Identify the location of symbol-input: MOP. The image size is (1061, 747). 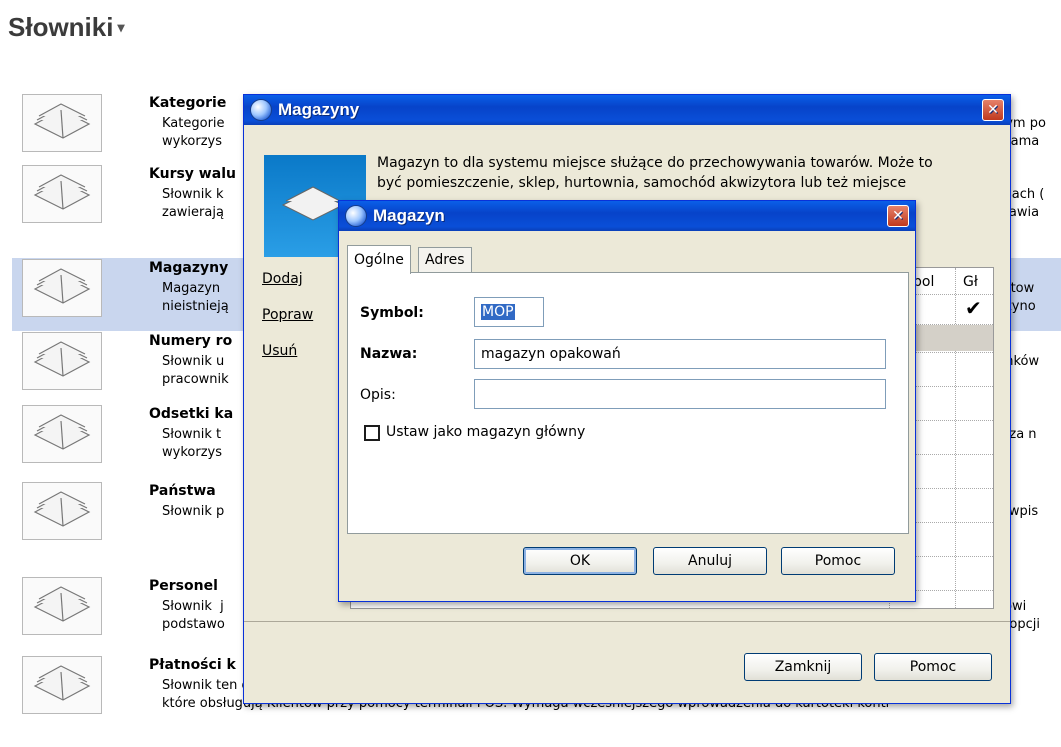
(509, 312).